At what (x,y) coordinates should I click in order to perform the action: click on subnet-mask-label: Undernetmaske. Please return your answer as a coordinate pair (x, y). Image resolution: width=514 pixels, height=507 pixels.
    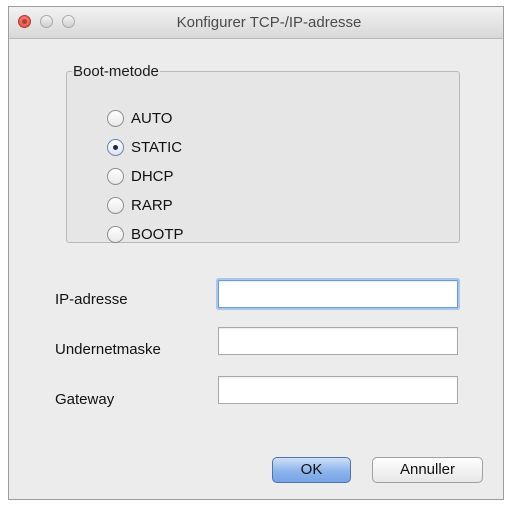
    Looking at the image, I should click on (108, 349).